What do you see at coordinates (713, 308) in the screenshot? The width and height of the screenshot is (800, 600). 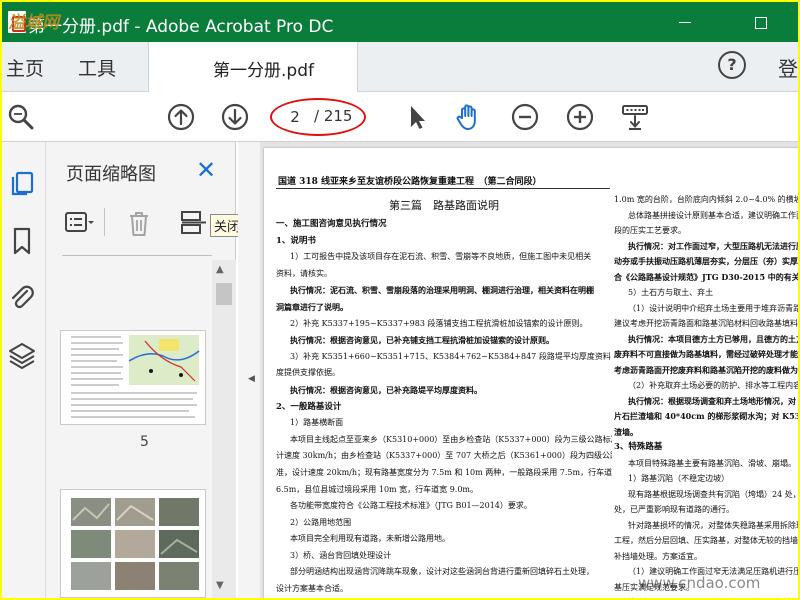 I see `document-line: （1）设计说明中介绍弃土场主要用于堆弃沥青路面` at bounding box center [713, 308].